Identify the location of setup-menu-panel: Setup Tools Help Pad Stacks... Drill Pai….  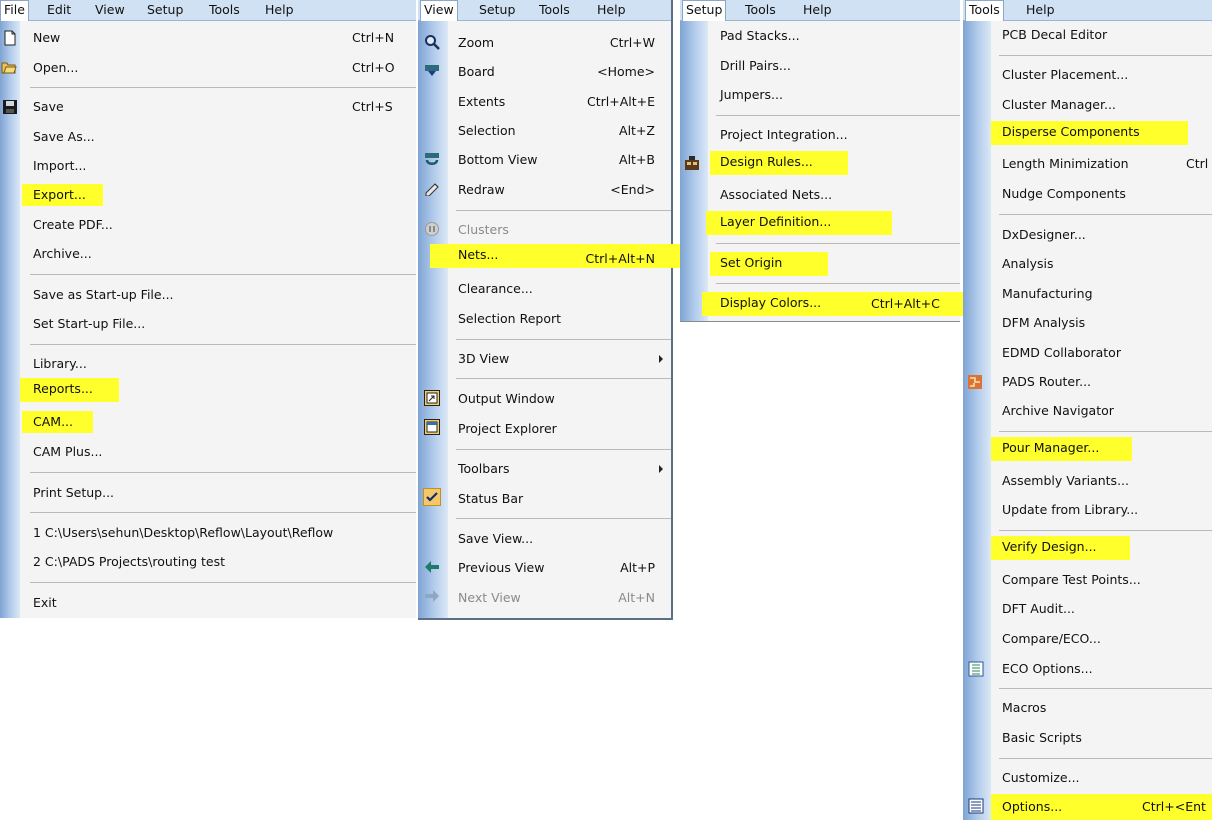
(823, 161).